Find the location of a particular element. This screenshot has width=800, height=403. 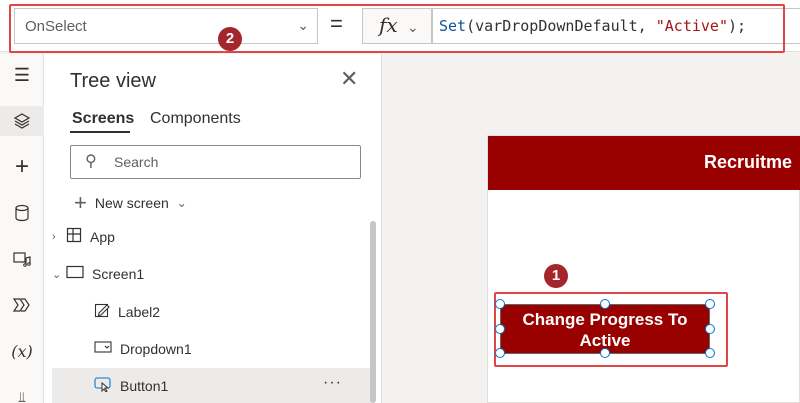

tree-item-label: Dropdown1 is located at coordinates (156, 349).